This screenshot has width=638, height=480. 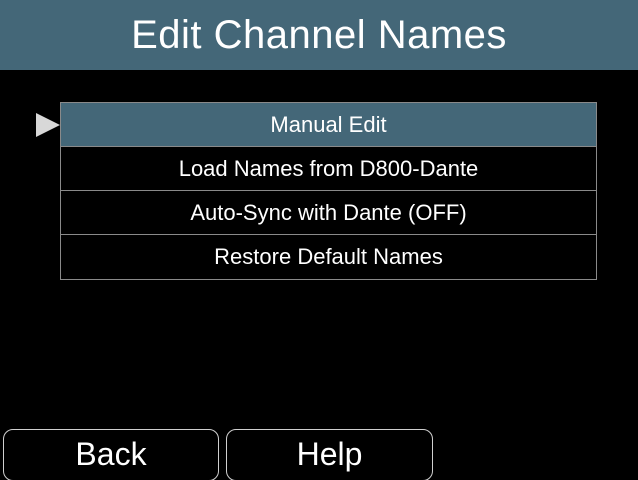 I want to click on menu-item-restore-defaults: Restore Default Names, so click(x=328, y=257).